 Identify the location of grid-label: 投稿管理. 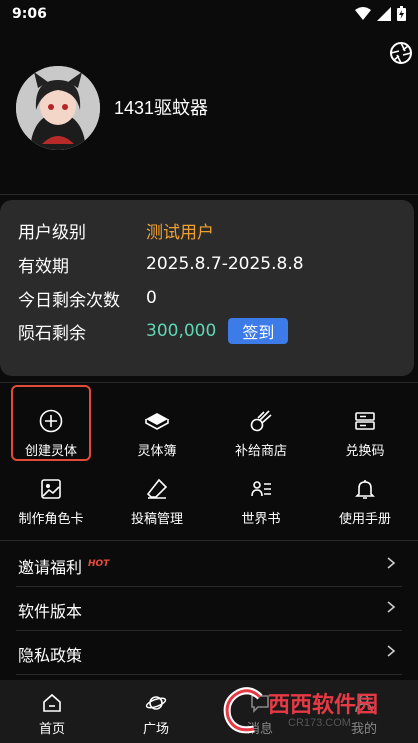
(156, 519).